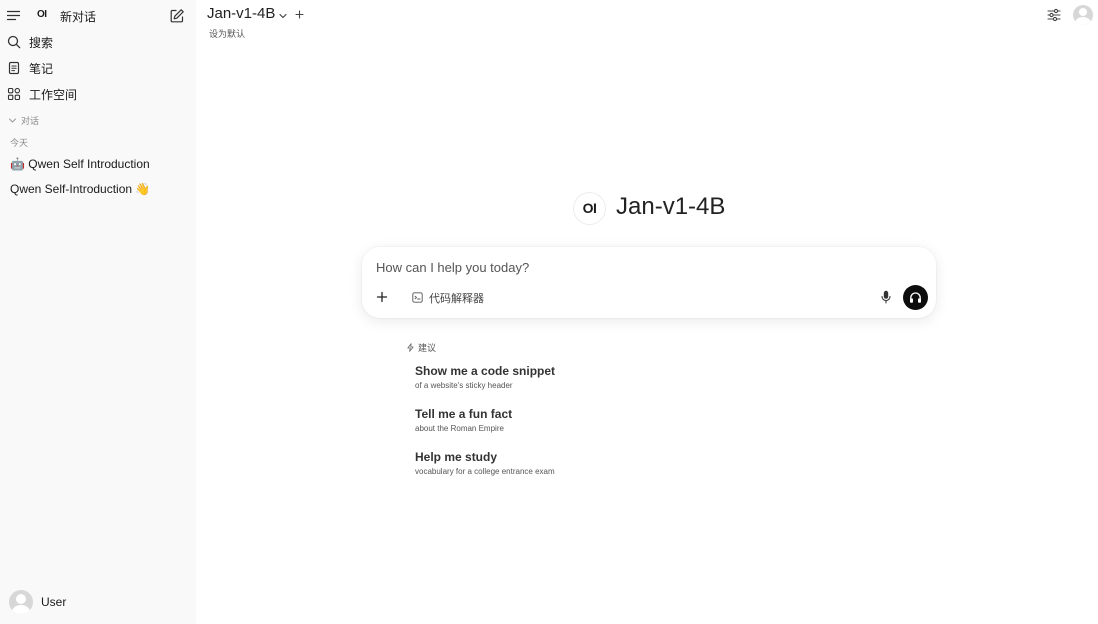  I want to click on message-input, so click(611, 267).